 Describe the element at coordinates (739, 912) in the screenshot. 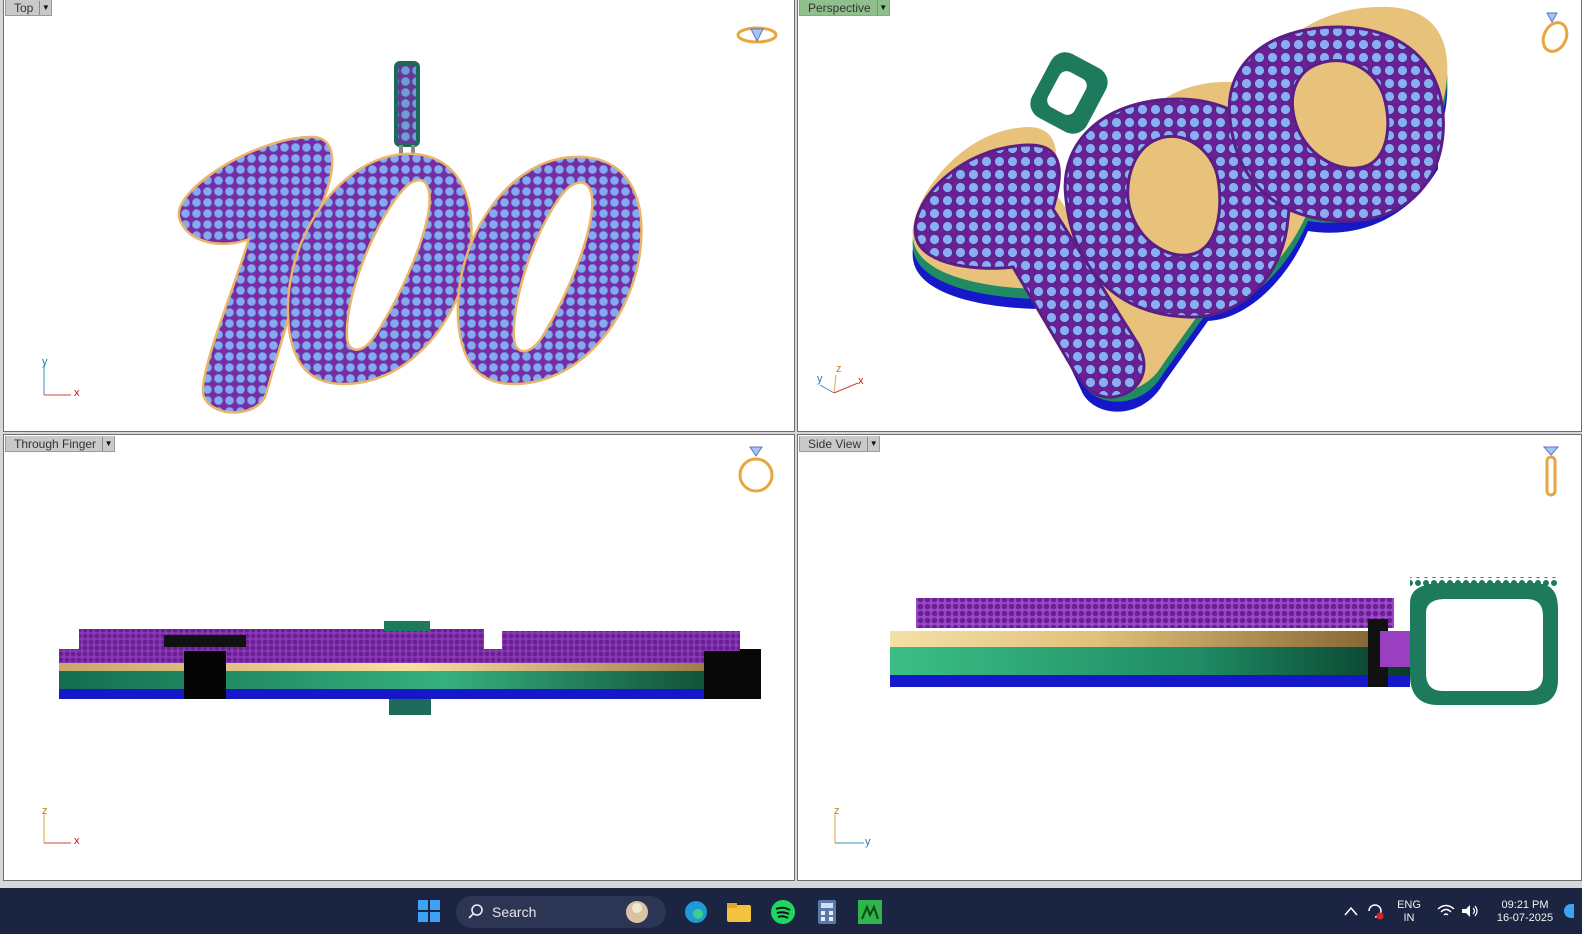

I see `file-explorer-icon` at that location.